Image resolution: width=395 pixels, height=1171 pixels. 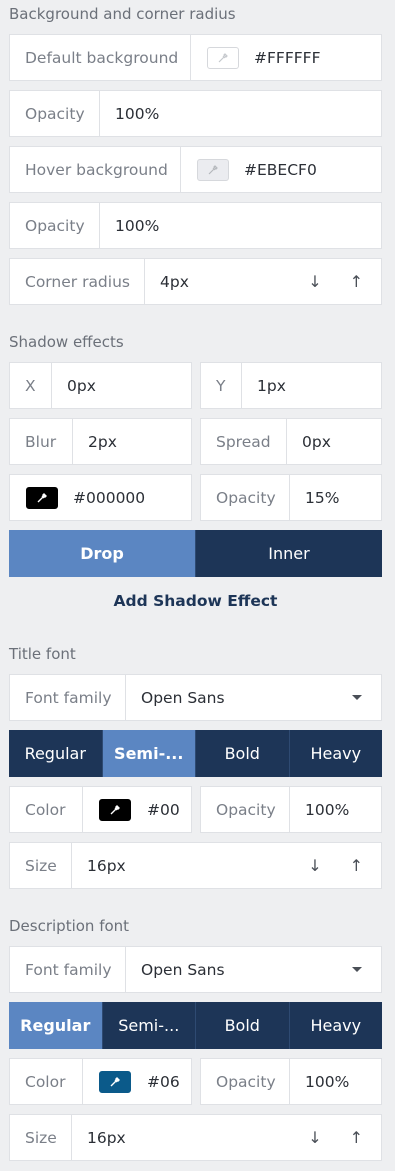 What do you see at coordinates (100, 57) in the screenshot?
I see `default-background-label: Default background` at bounding box center [100, 57].